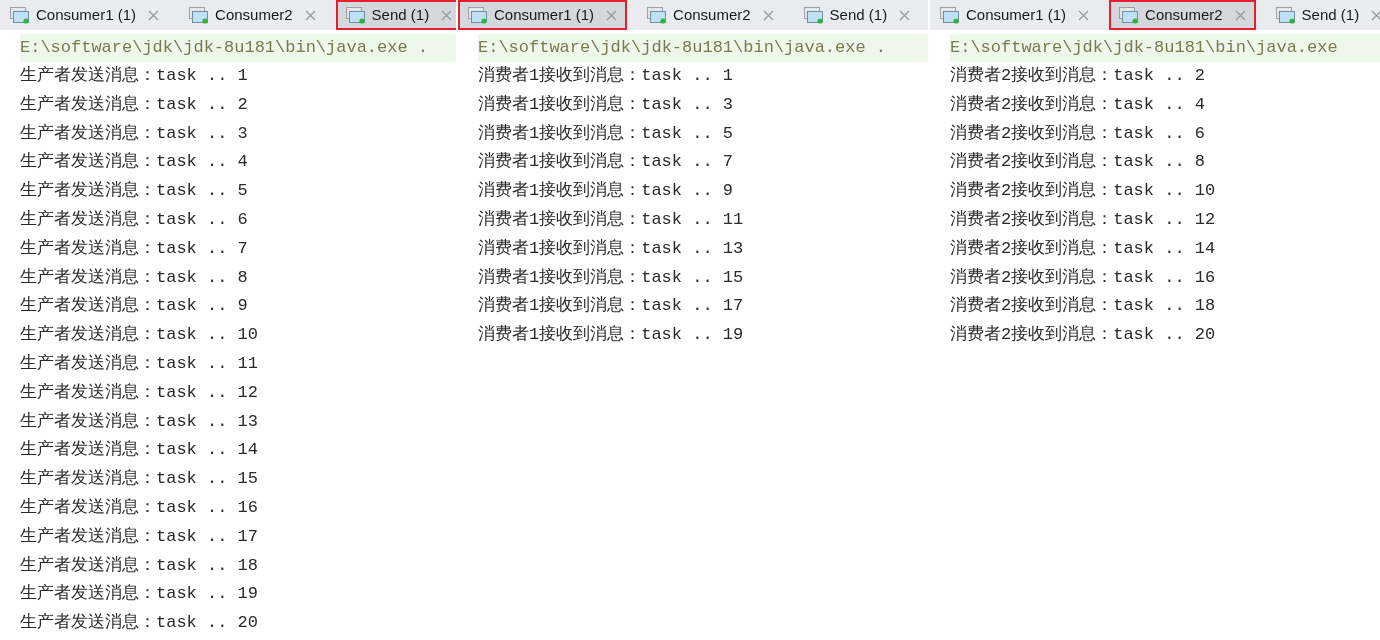 The width and height of the screenshot is (1380, 640). What do you see at coordinates (606, 133) in the screenshot?
I see `console-line: 消费者1接收到消息：task .. 5` at bounding box center [606, 133].